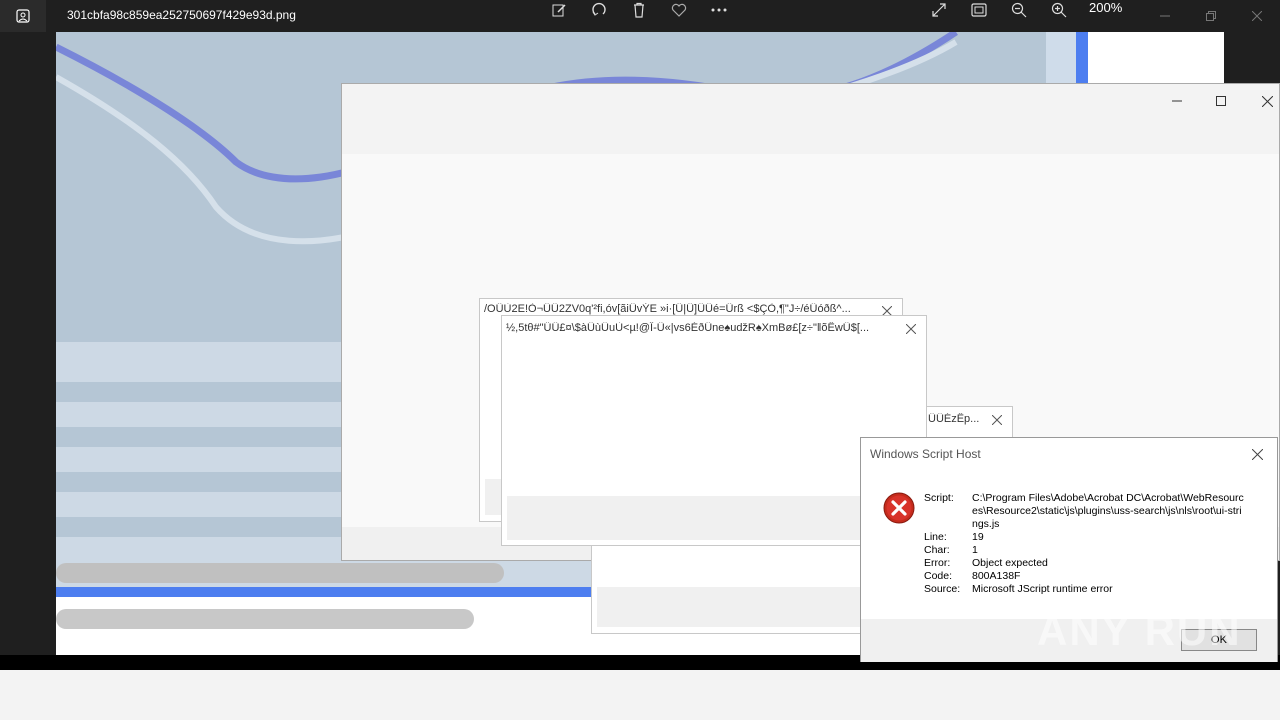 The width and height of the screenshot is (1280, 720). I want to click on char-label: Char:, so click(937, 550).